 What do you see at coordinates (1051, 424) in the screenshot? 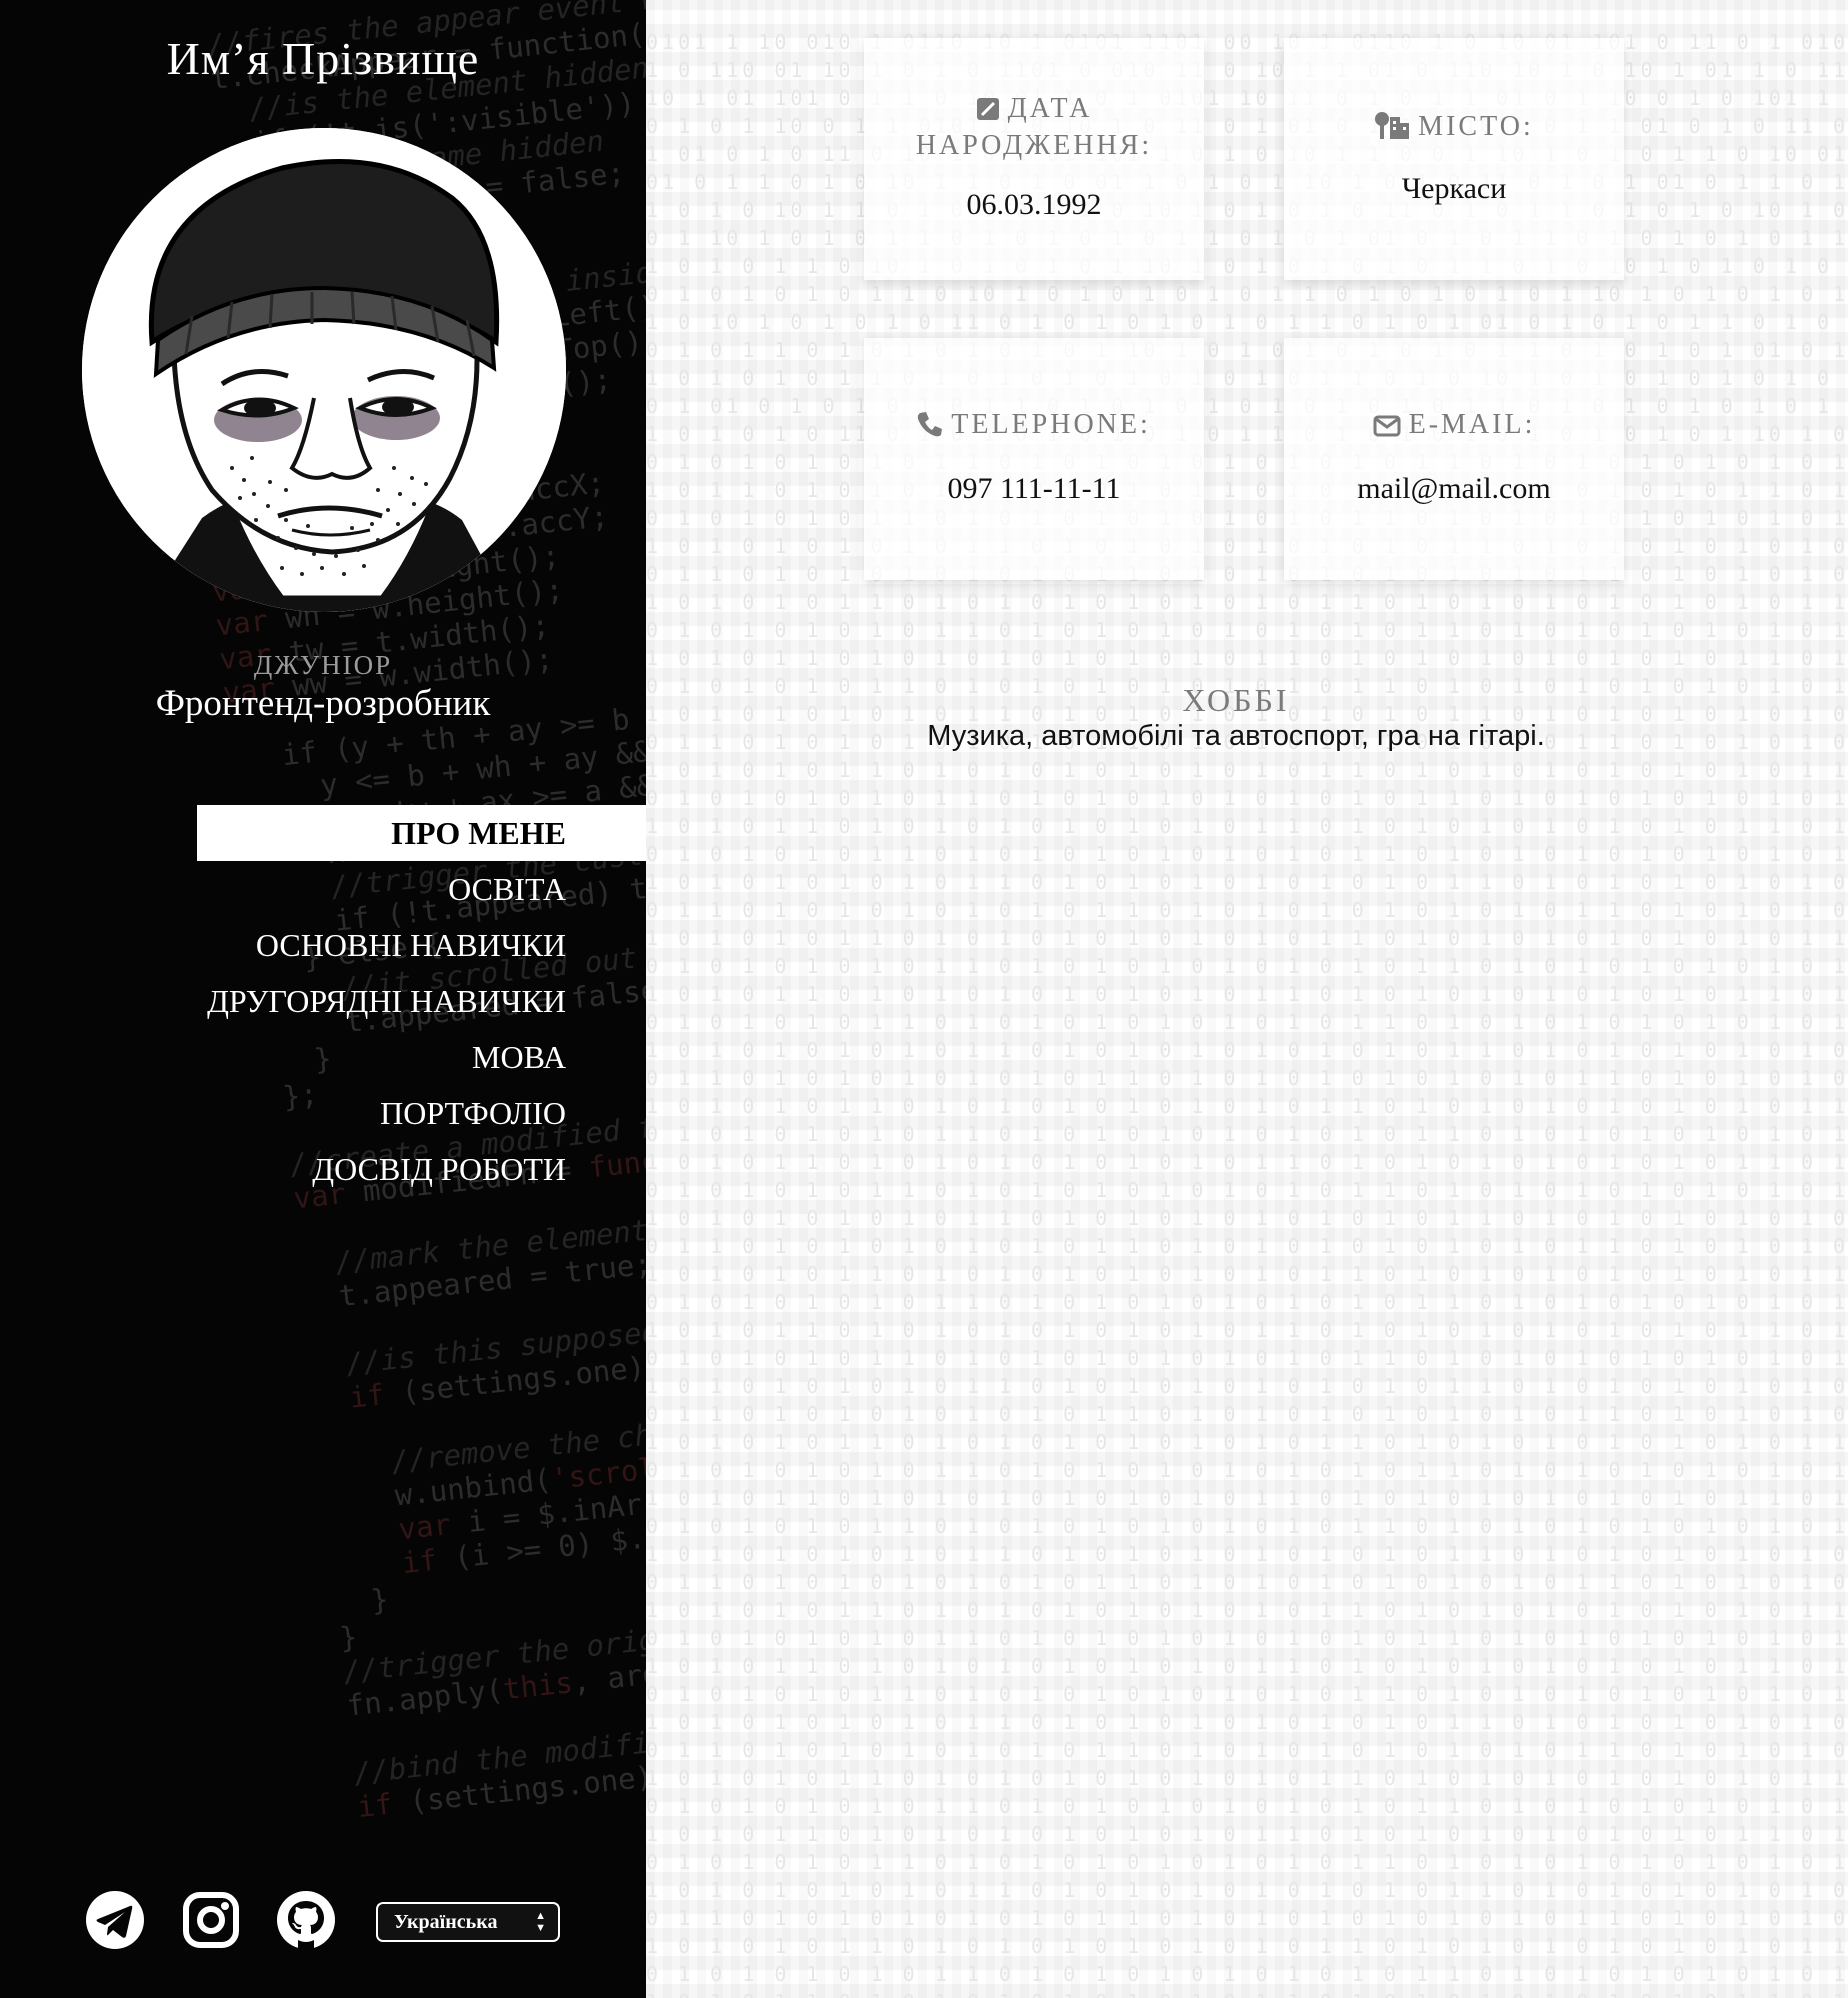
I see `telephone-label: TELEPHONE:` at bounding box center [1051, 424].